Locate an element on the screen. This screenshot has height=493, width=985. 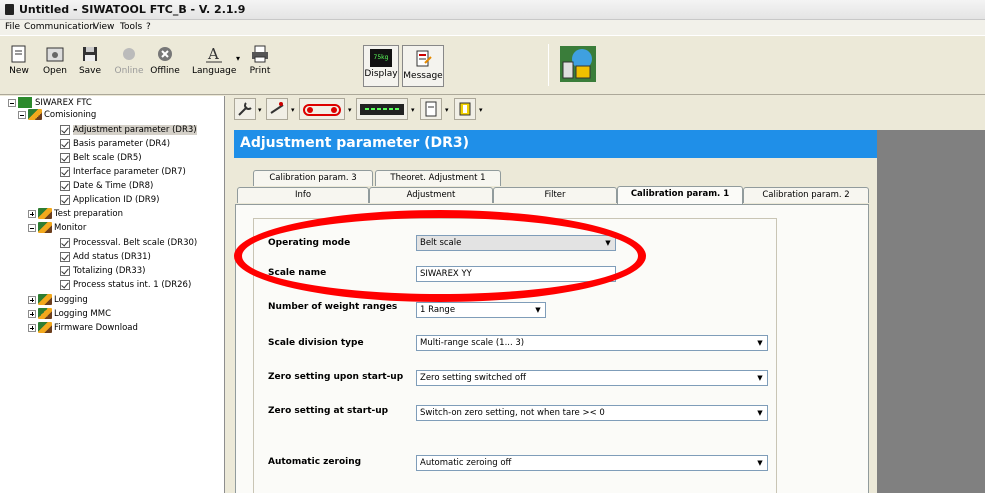
siwarex-node-icon is located at coordinates (25, 102).